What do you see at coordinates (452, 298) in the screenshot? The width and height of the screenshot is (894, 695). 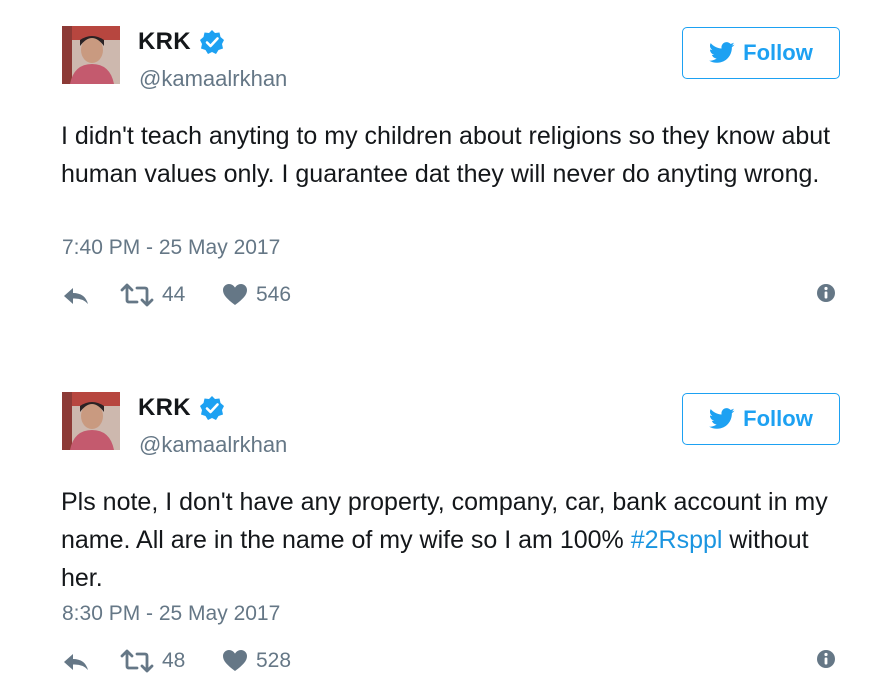 I see `tweet-actions: 44 546` at bounding box center [452, 298].